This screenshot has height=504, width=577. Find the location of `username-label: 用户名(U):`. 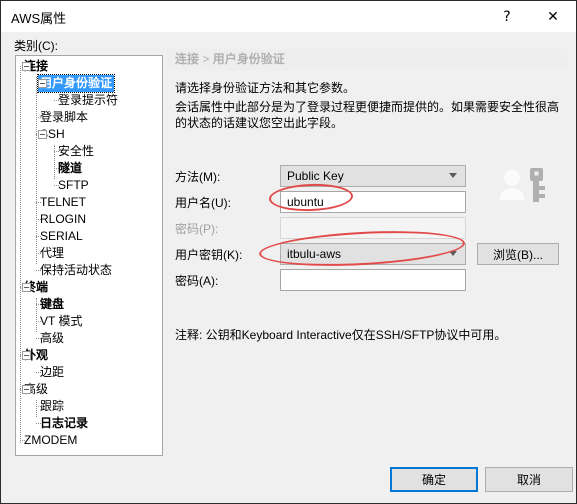

username-label: 用户名(U): is located at coordinates (203, 203).